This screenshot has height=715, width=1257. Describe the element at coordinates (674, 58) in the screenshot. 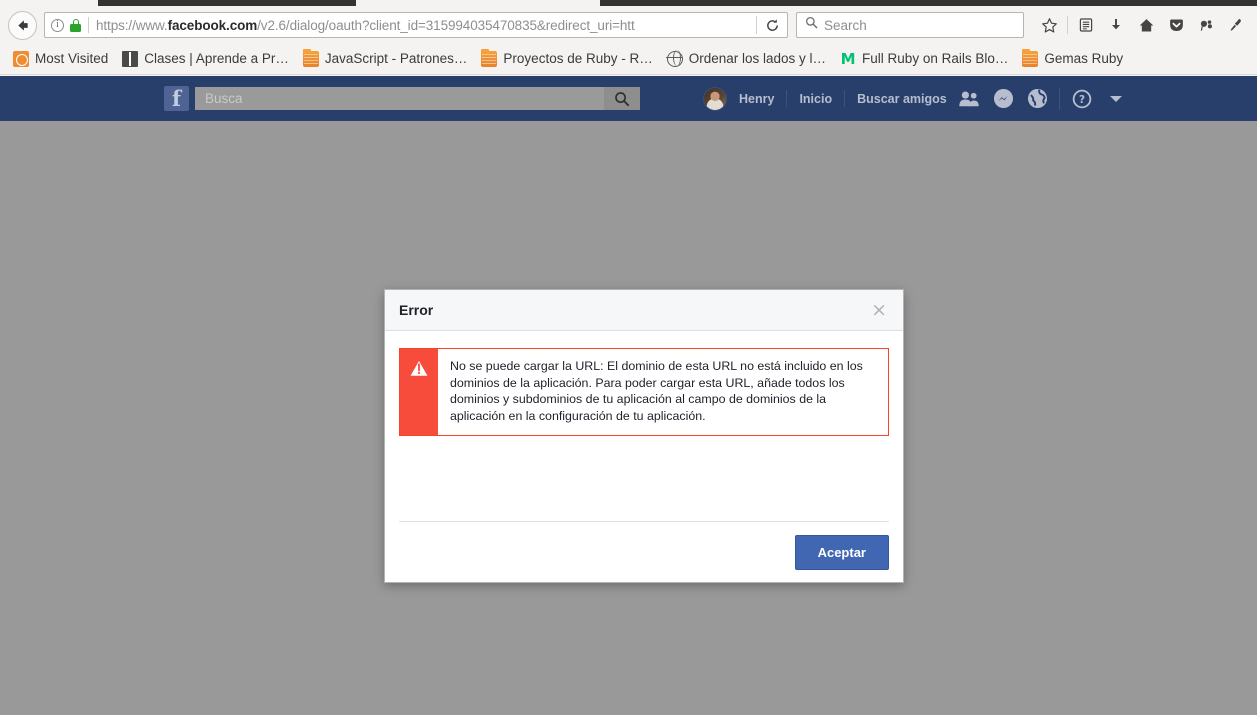

I see `globe-icon` at that location.